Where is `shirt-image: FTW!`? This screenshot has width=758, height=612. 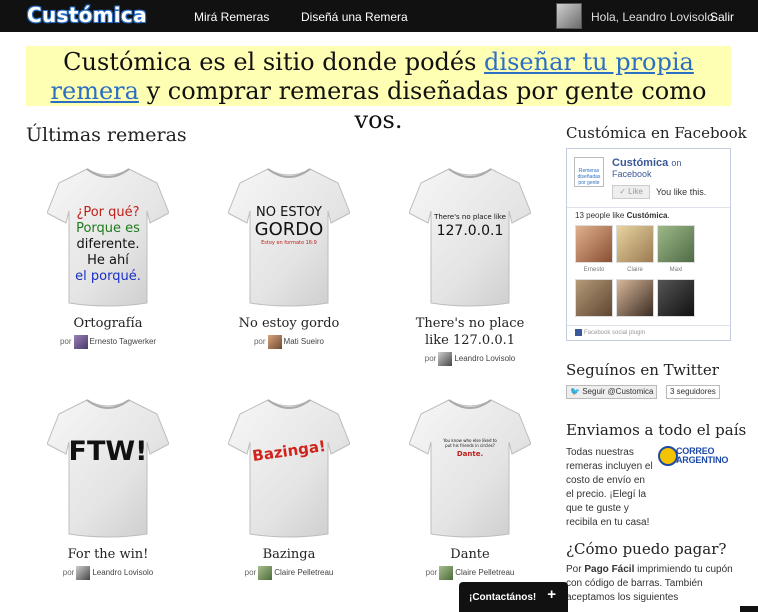
shirt-image: FTW! is located at coordinates (108, 467).